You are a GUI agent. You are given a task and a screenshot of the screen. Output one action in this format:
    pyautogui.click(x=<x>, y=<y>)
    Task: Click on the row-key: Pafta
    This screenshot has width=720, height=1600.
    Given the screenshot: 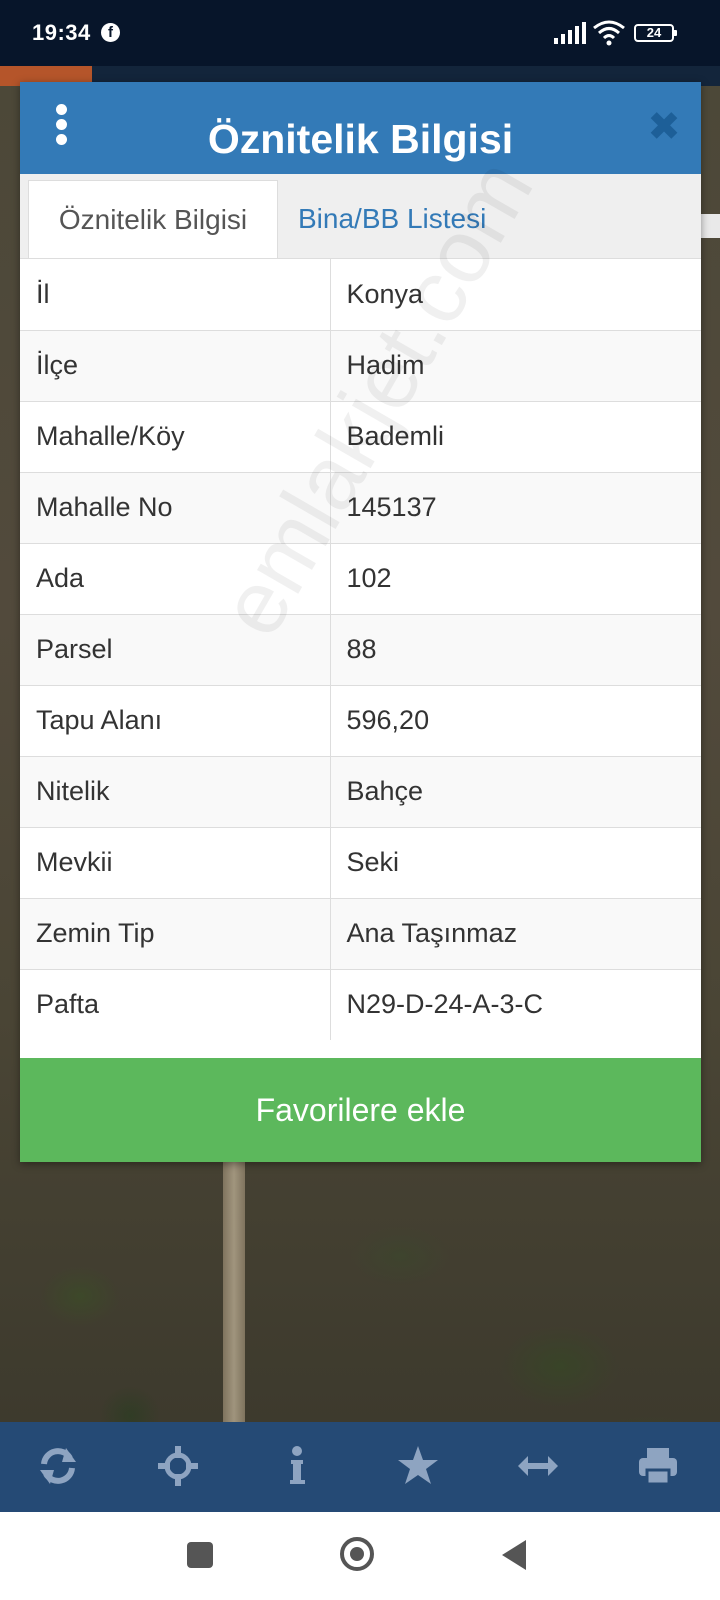 What is the action you would take?
    pyautogui.click(x=175, y=1004)
    